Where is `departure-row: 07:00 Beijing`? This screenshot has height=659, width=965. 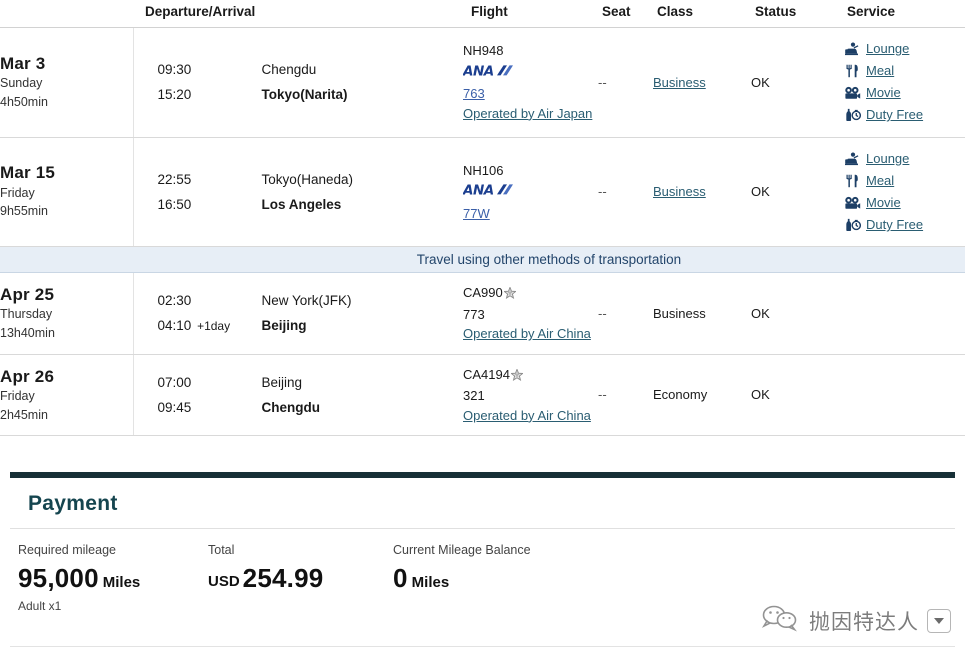 departure-row: 07:00 Beijing is located at coordinates (299, 382).